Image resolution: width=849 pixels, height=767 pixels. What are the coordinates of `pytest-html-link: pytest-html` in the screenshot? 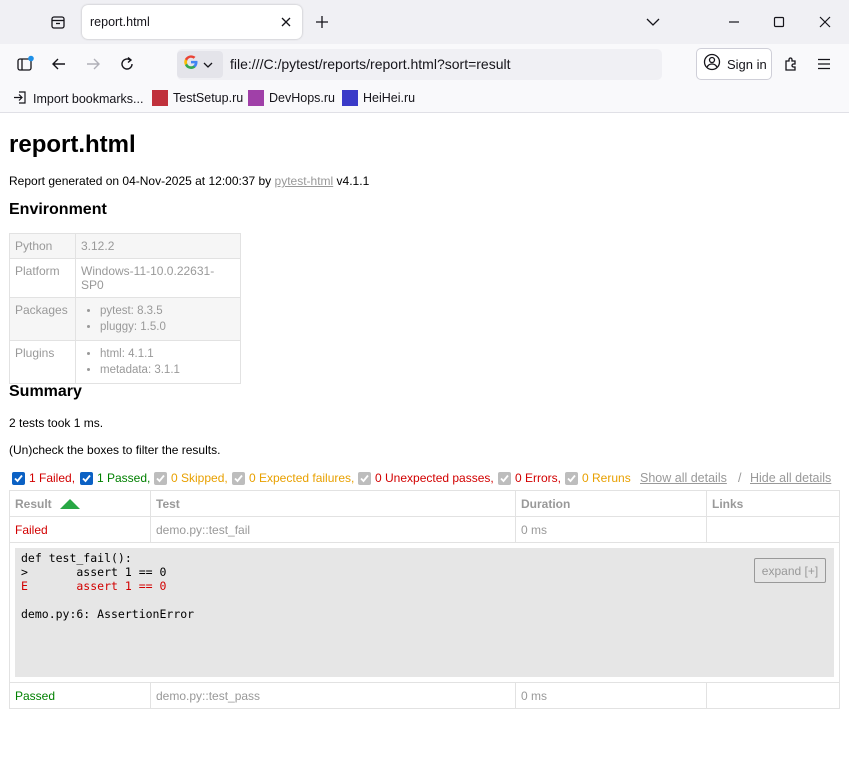 It's located at (304, 181).